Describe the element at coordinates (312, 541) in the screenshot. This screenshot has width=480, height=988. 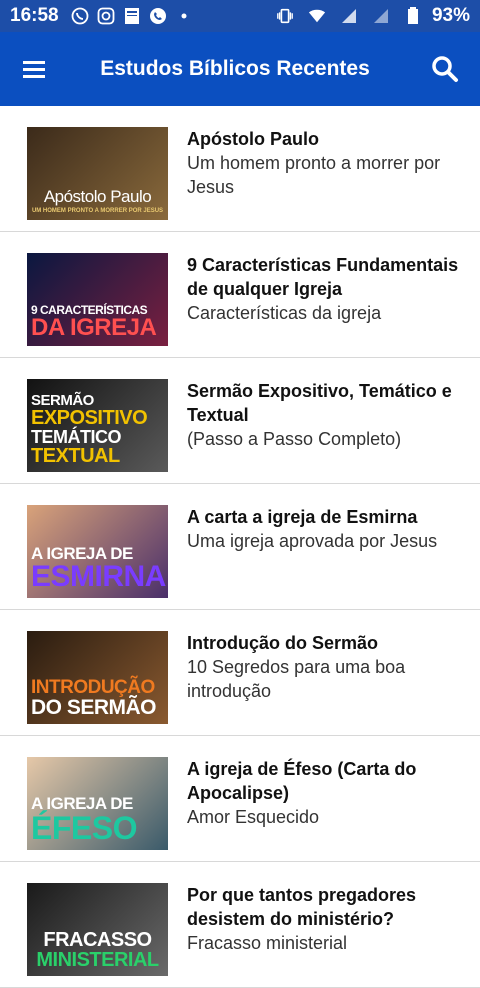
I see `article-subtitle: Uma igreja aprovada por Jesus` at that location.